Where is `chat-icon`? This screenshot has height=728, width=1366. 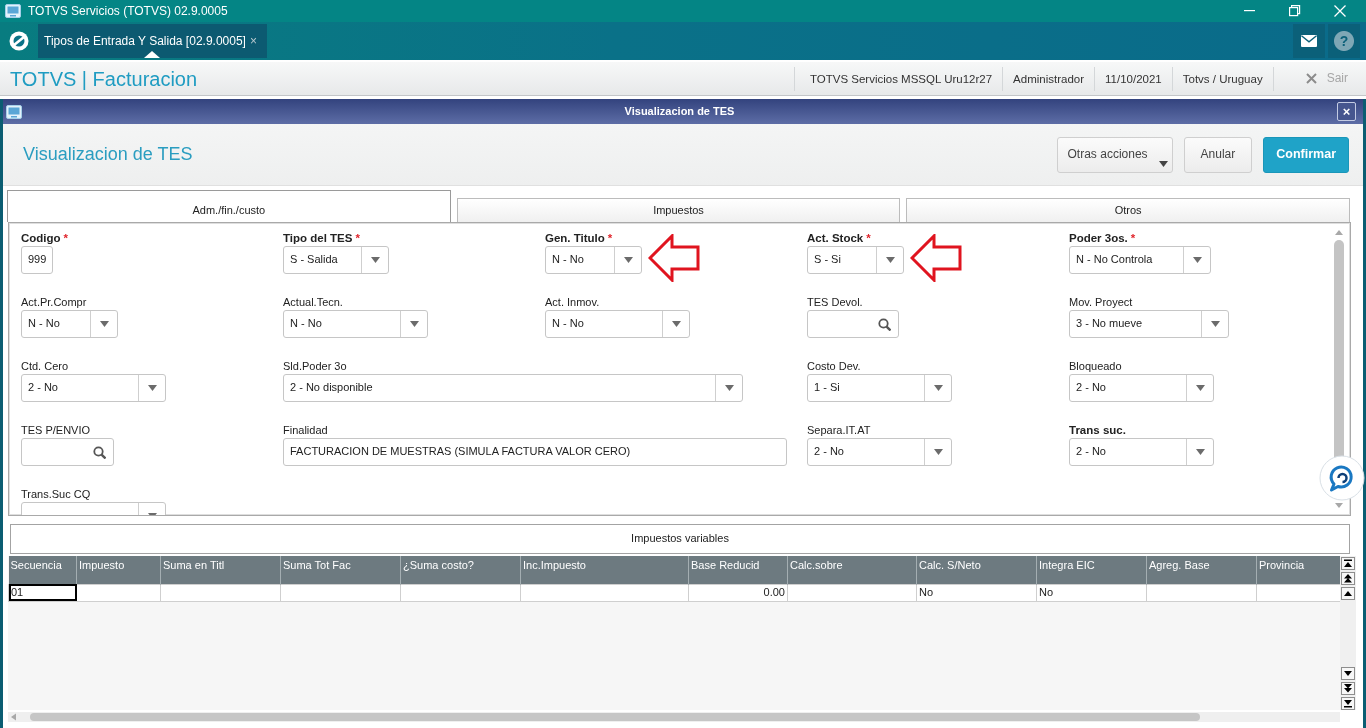
chat-icon is located at coordinates (1342, 478).